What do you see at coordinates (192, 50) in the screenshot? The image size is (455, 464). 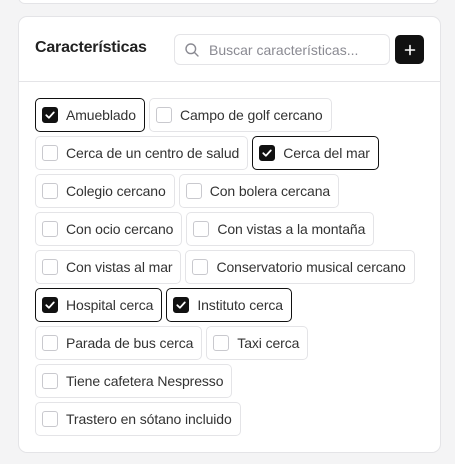 I see `search-icon` at bounding box center [192, 50].